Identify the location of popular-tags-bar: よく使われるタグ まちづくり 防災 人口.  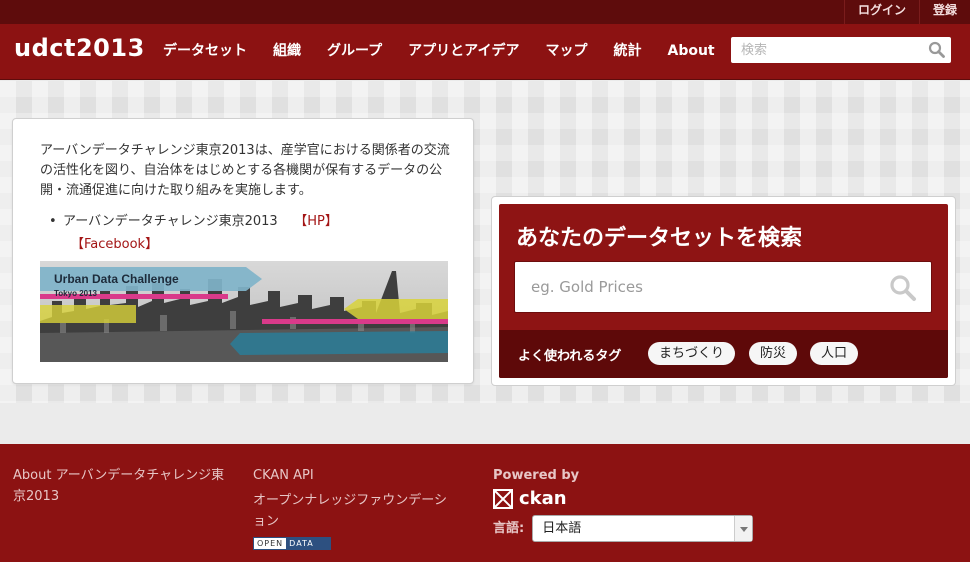
(723, 354).